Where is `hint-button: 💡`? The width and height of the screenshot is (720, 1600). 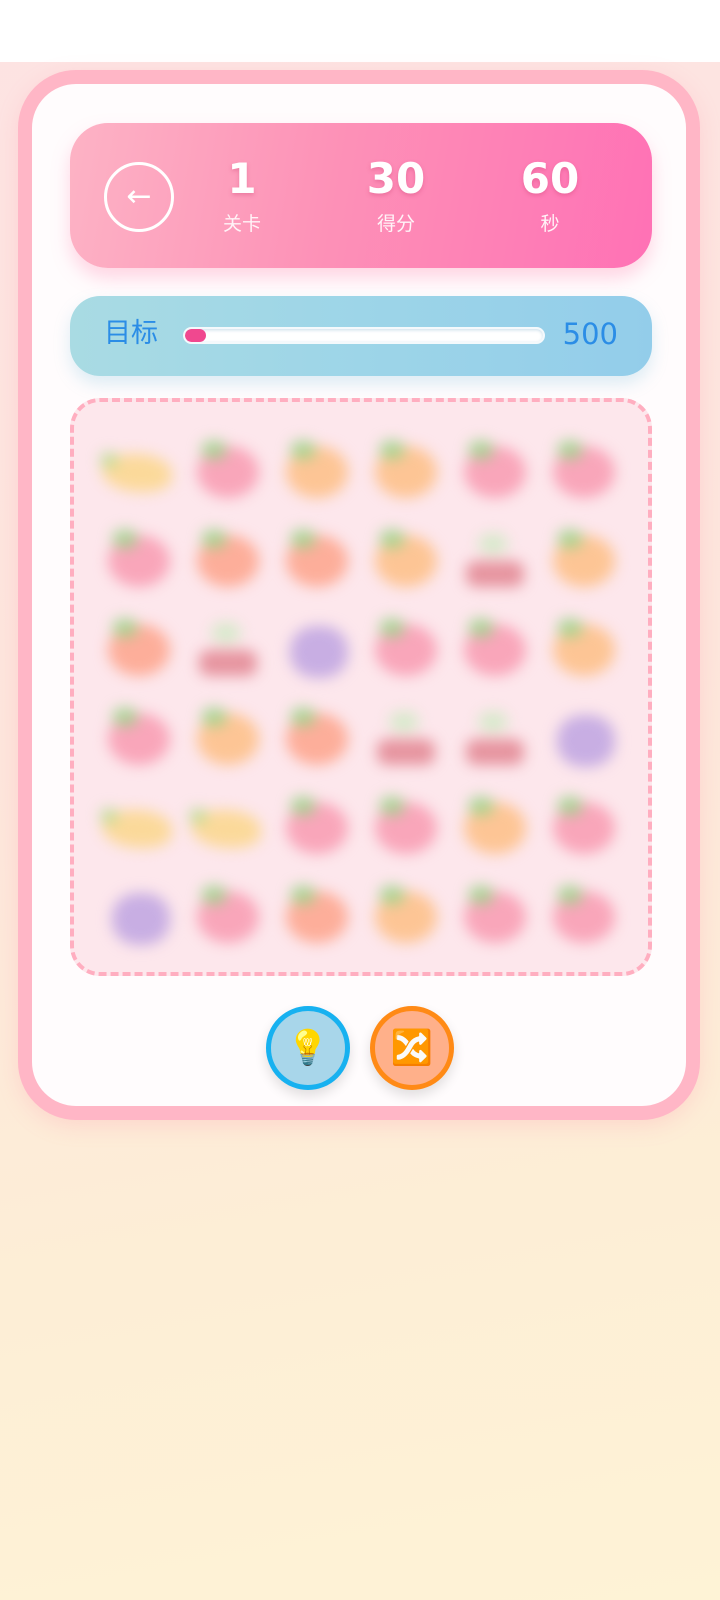
hint-button: 💡 is located at coordinates (308, 1048).